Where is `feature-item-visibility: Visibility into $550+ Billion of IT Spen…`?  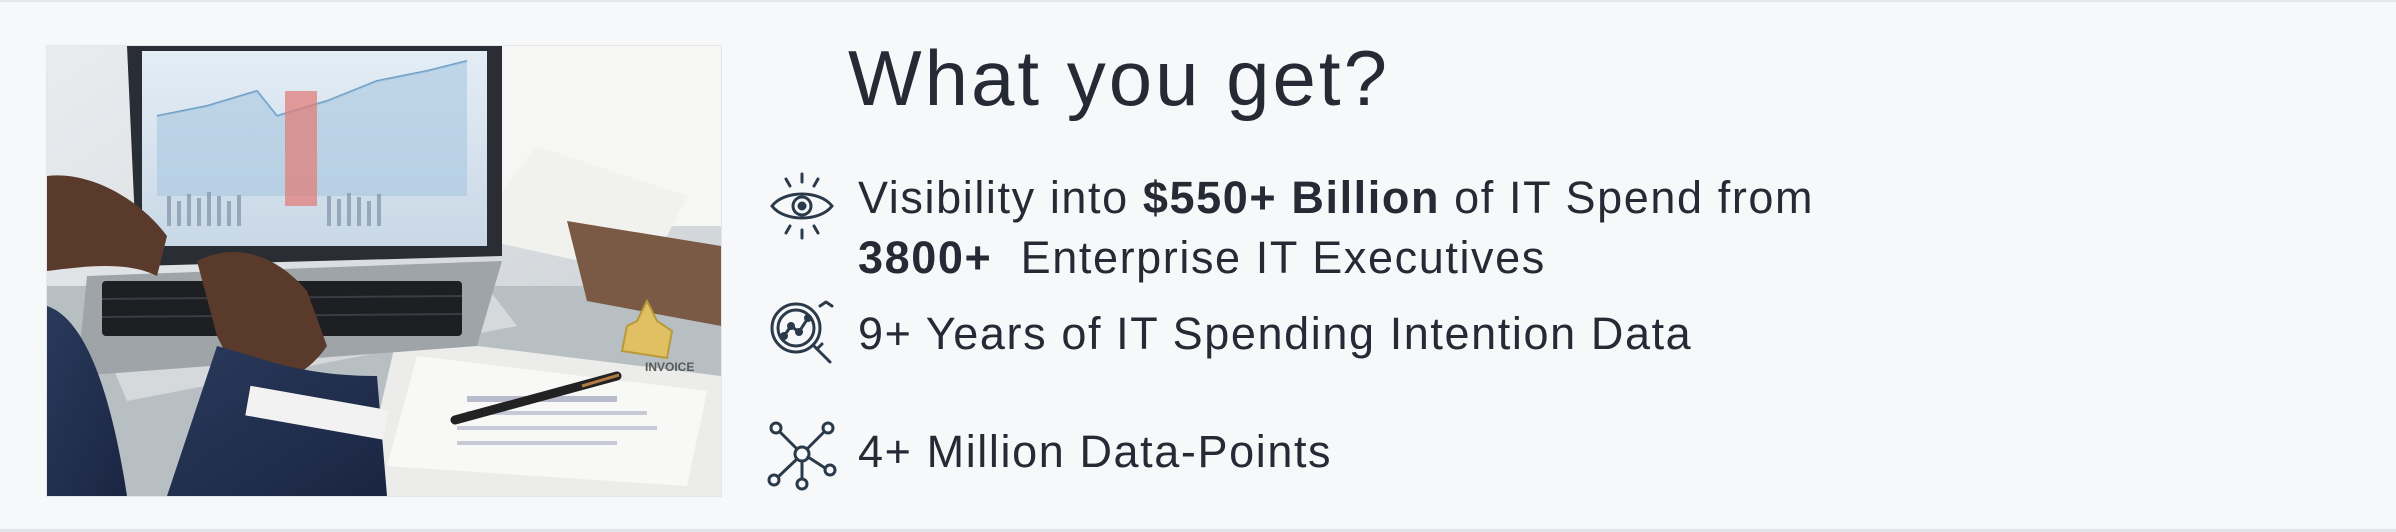 feature-item-visibility: Visibility into $550+ Billion of IT Spen… is located at coordinates (1290, 228).